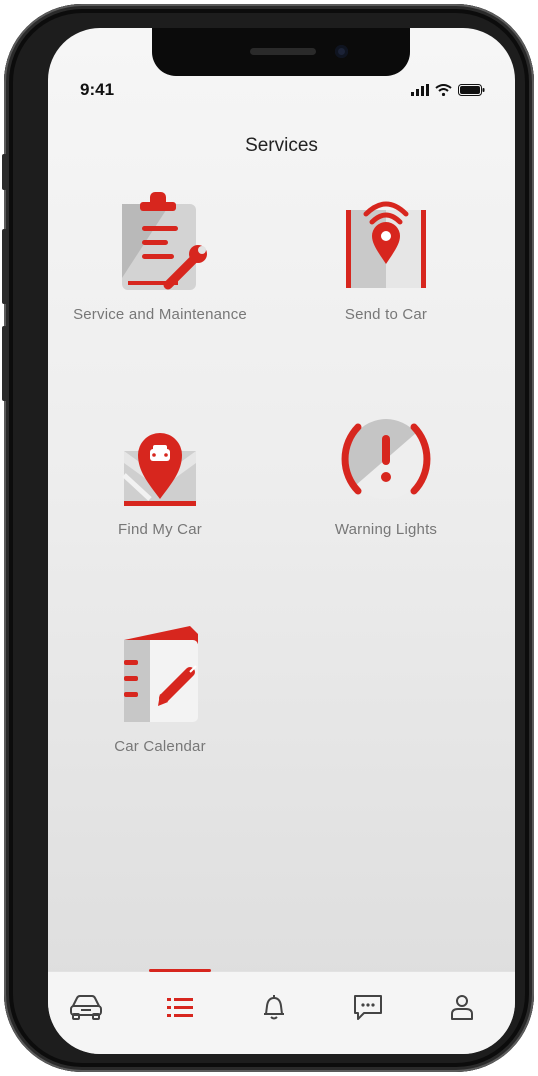  Describe the element at coordinates (341, 51) in the screenshot. I see `front-camera` at that location.